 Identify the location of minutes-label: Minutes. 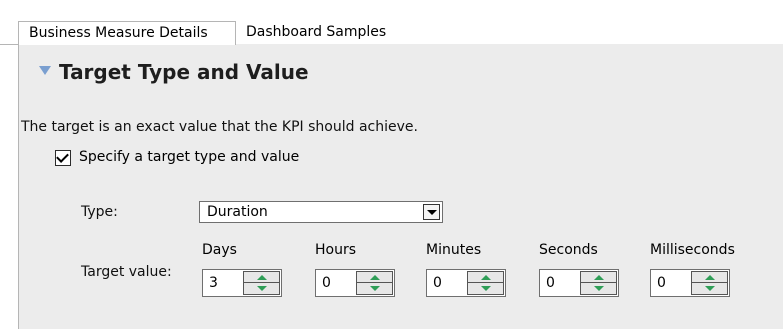
(454, 250).